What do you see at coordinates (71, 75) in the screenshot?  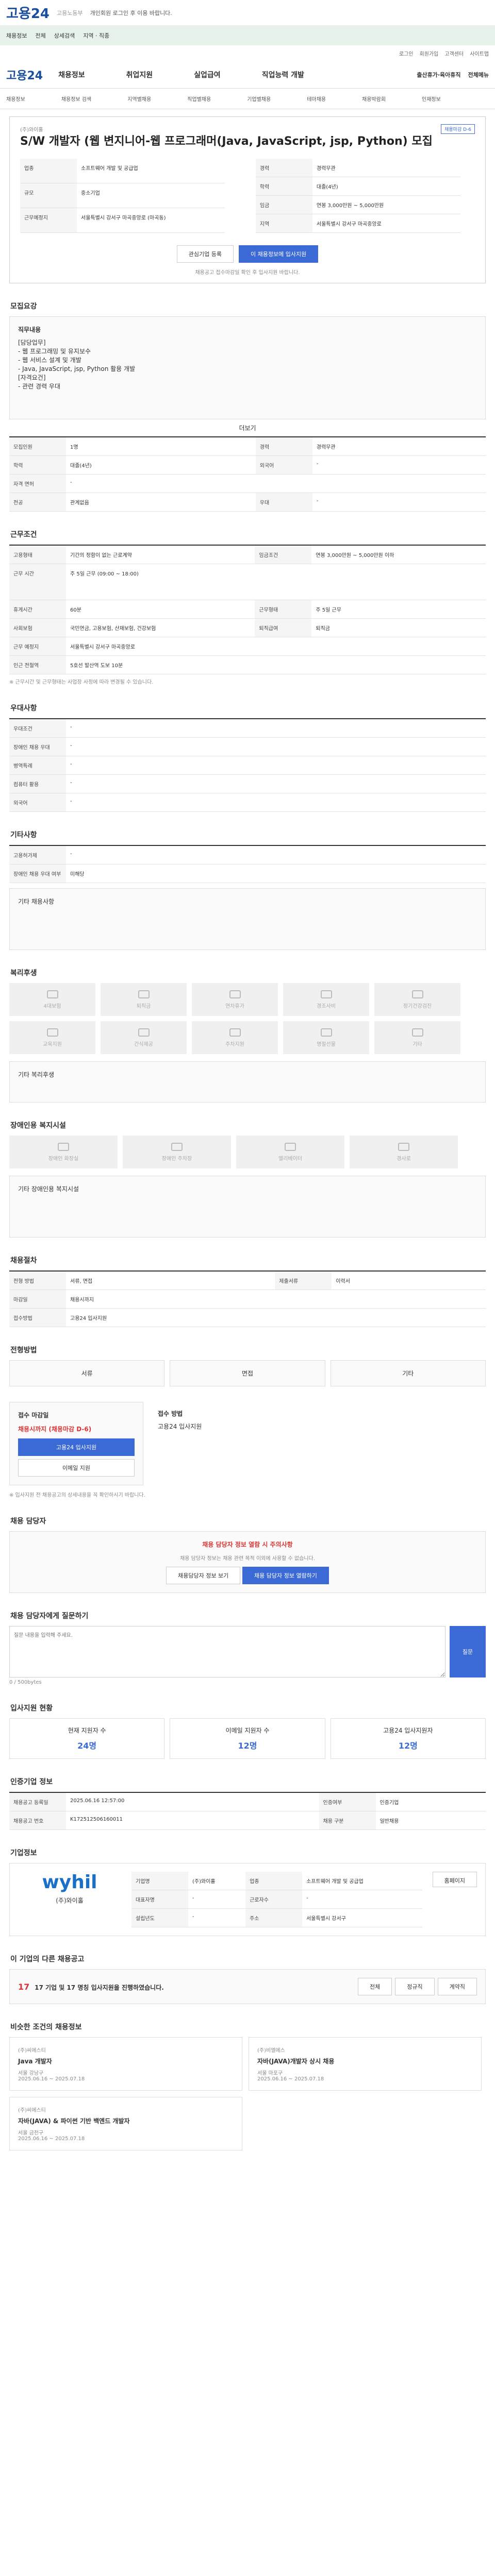 I see `menu-item: 채용정보` at bounding box center [71, 75].